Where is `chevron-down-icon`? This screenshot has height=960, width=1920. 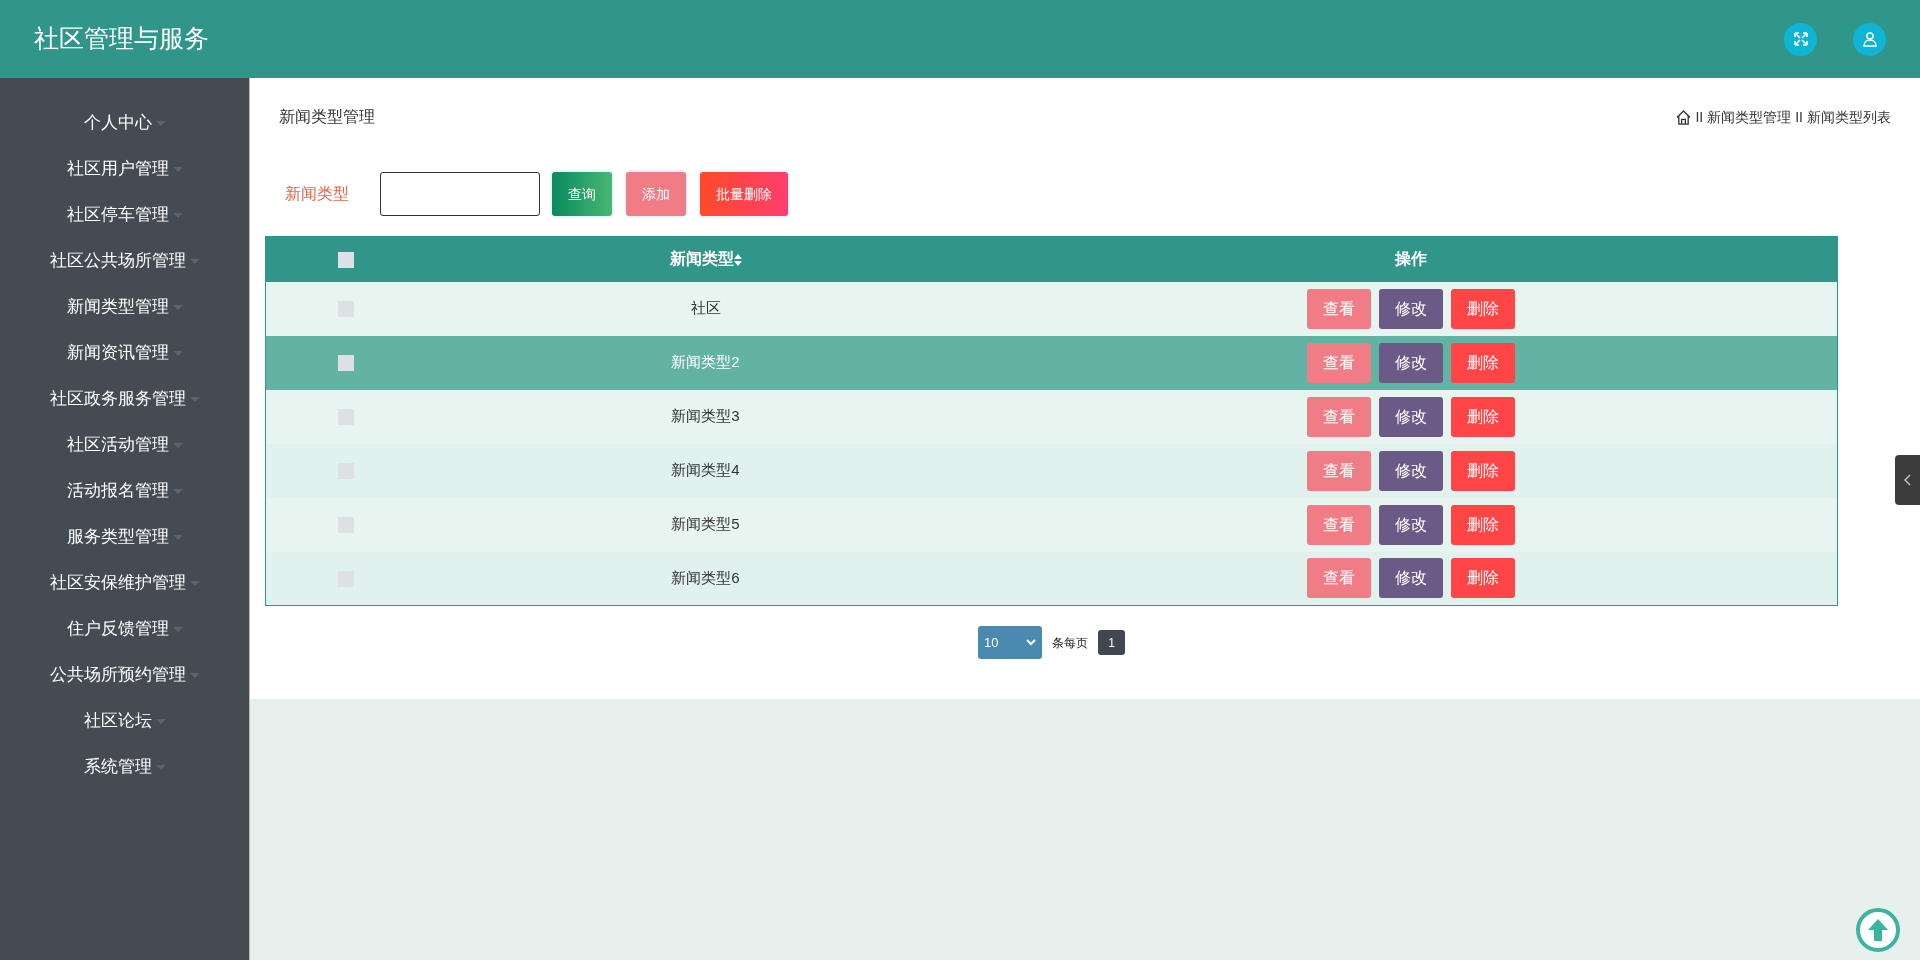 chevron-down-icon is located at coordinates (1031, 642).